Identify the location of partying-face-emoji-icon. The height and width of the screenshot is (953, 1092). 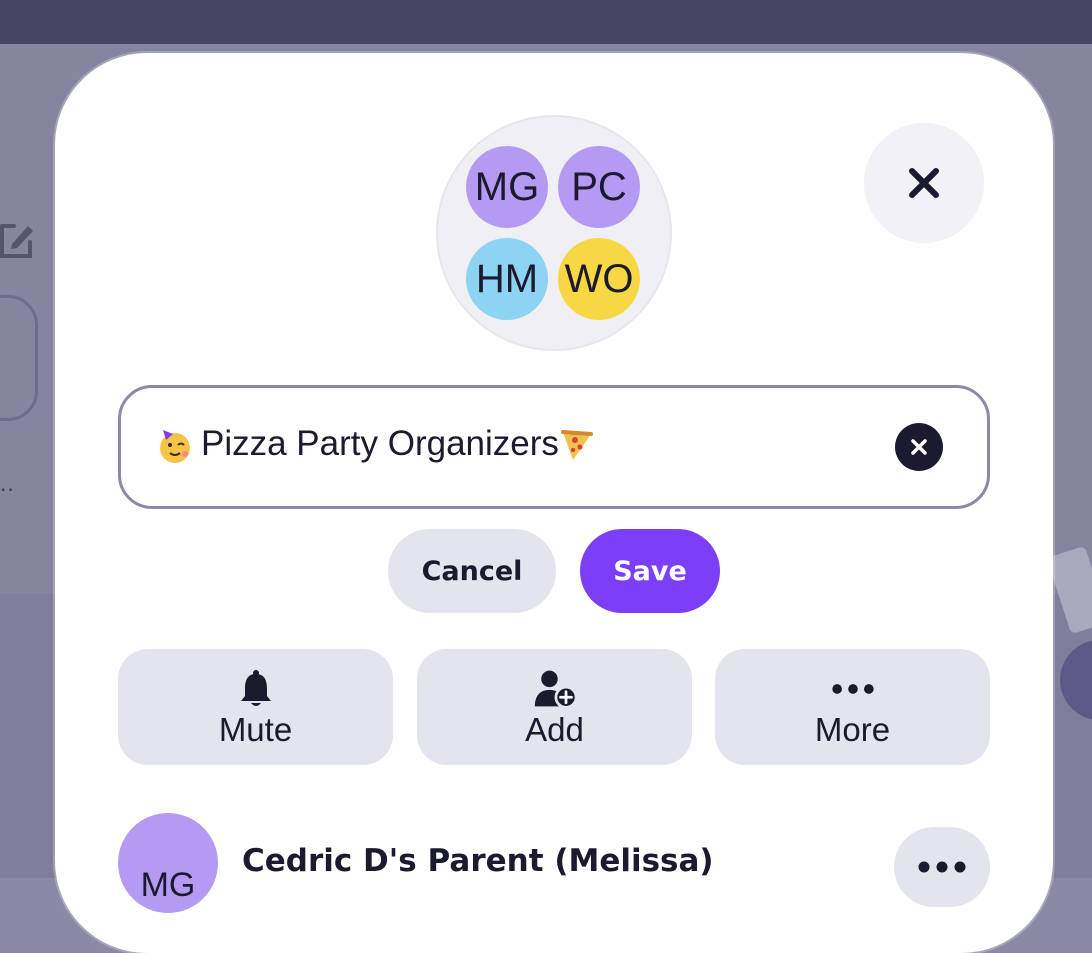
(175, 446).